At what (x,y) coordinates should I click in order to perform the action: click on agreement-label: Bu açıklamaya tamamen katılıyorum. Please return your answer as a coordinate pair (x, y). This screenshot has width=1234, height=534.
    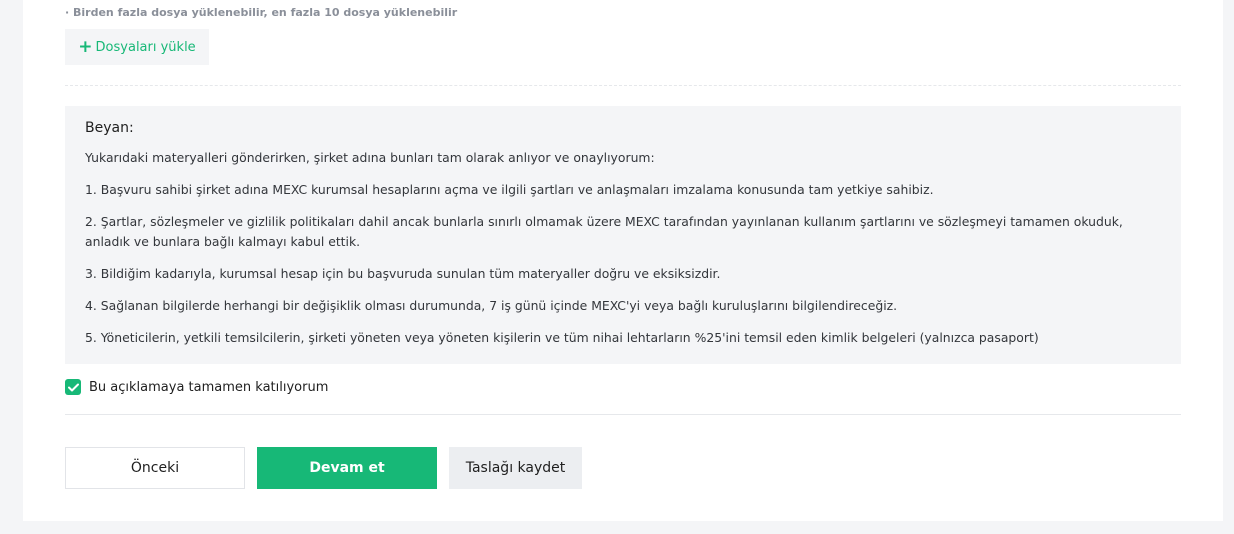
    Looking at the image, I should click on (209, 387).